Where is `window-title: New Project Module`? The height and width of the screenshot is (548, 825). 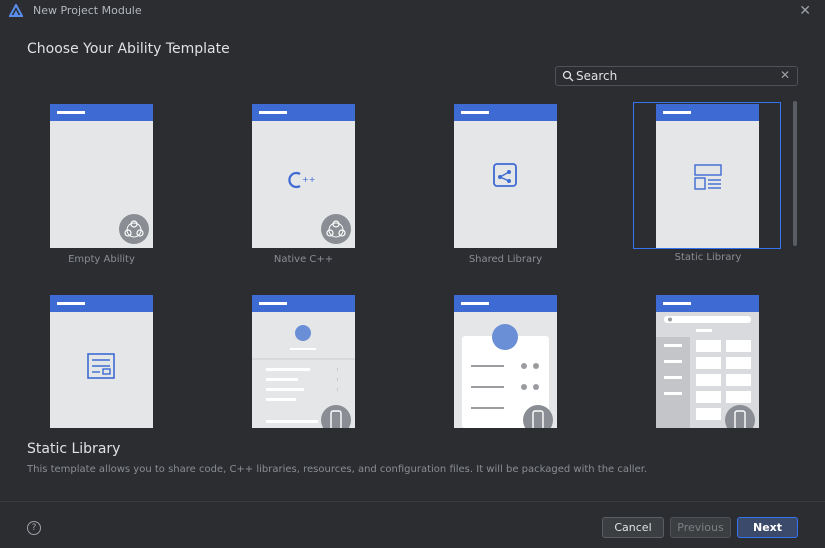
window-title: New Project Module is located at coordinates (87, 10).